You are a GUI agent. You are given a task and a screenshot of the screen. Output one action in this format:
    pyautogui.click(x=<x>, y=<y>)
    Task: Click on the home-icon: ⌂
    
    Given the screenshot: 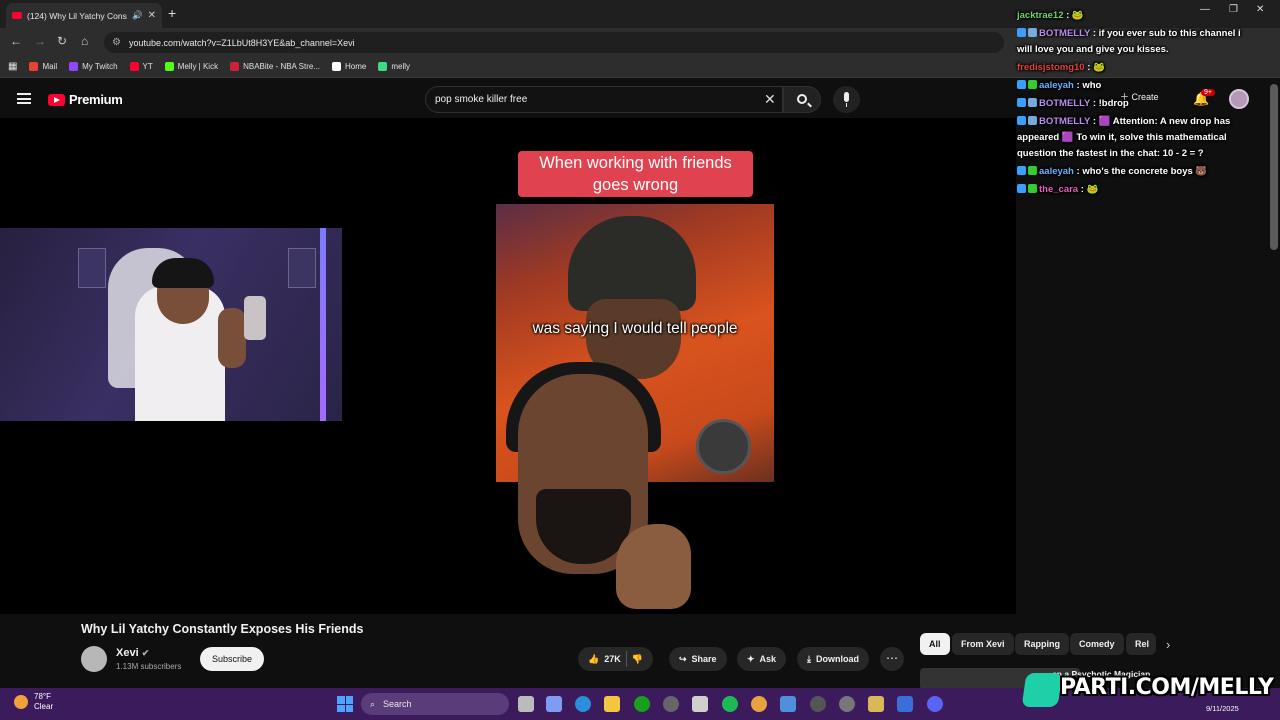 What is the action you would take?
    pyautogui.click(x=84, y=41)
    